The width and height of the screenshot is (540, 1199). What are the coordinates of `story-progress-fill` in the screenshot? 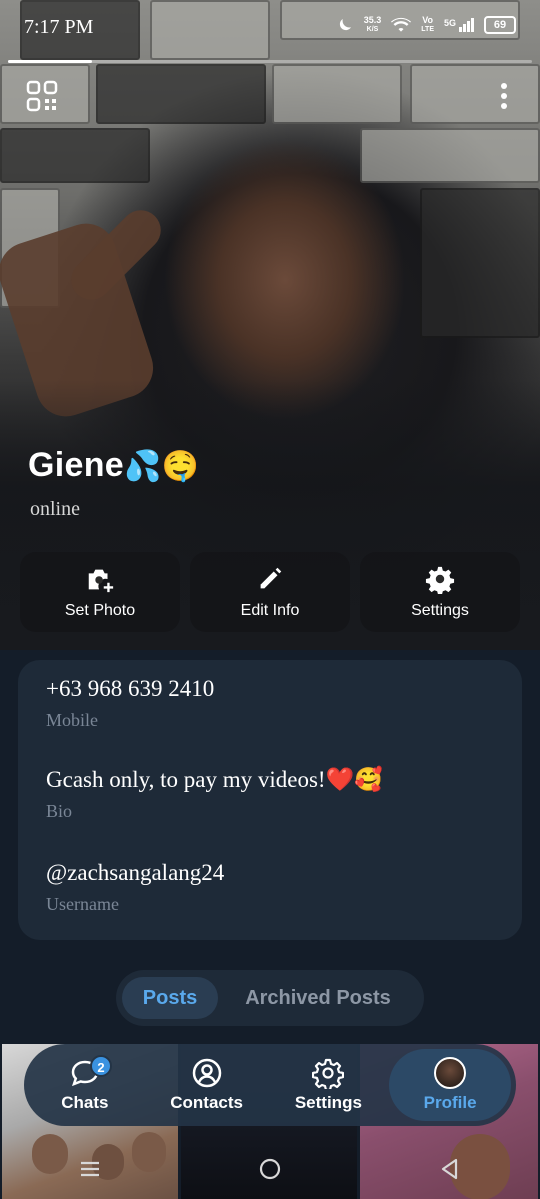 It's located at (50, 61).